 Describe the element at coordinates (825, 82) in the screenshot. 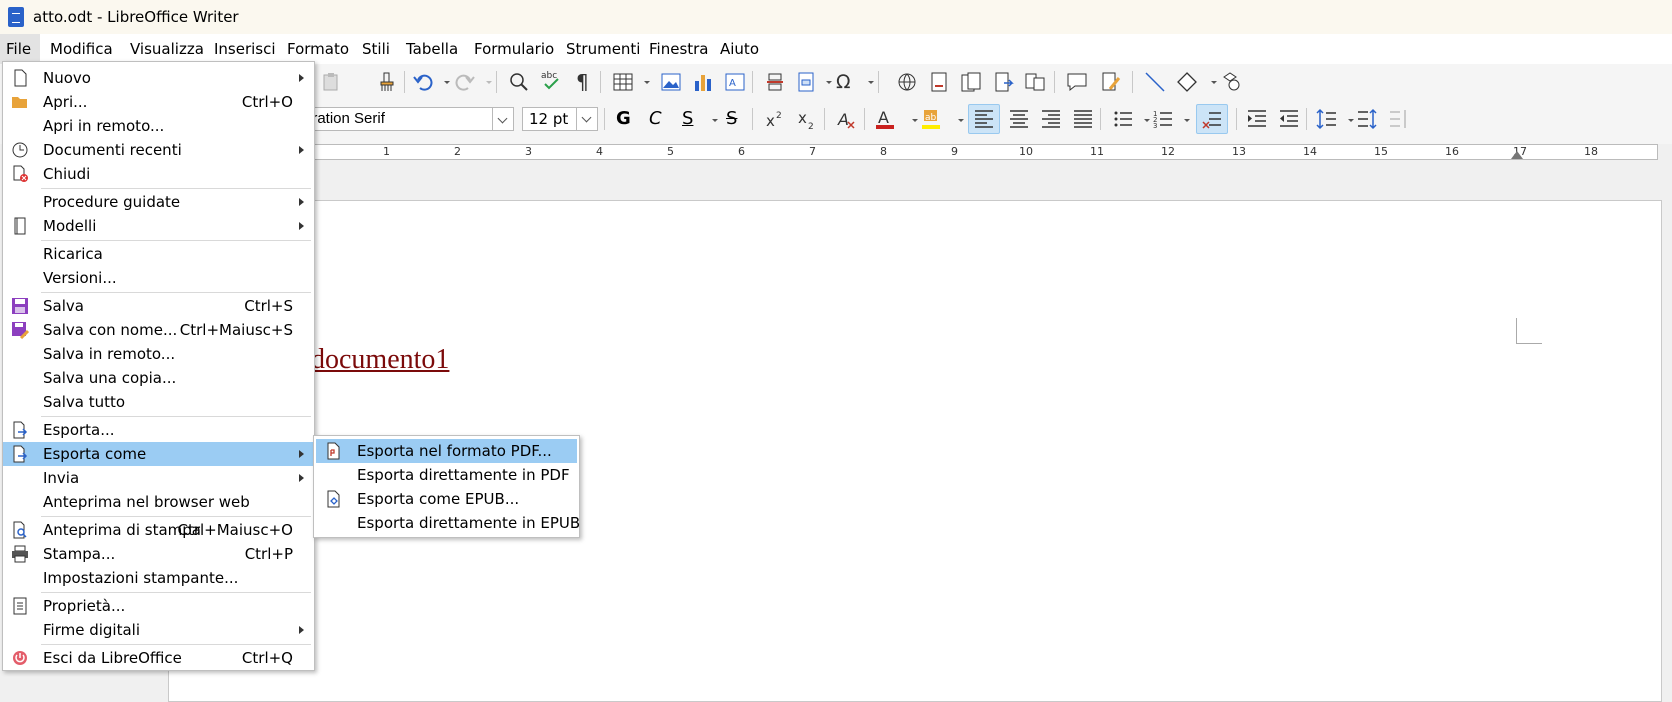

I see `field-dropdown-icon` at that location.